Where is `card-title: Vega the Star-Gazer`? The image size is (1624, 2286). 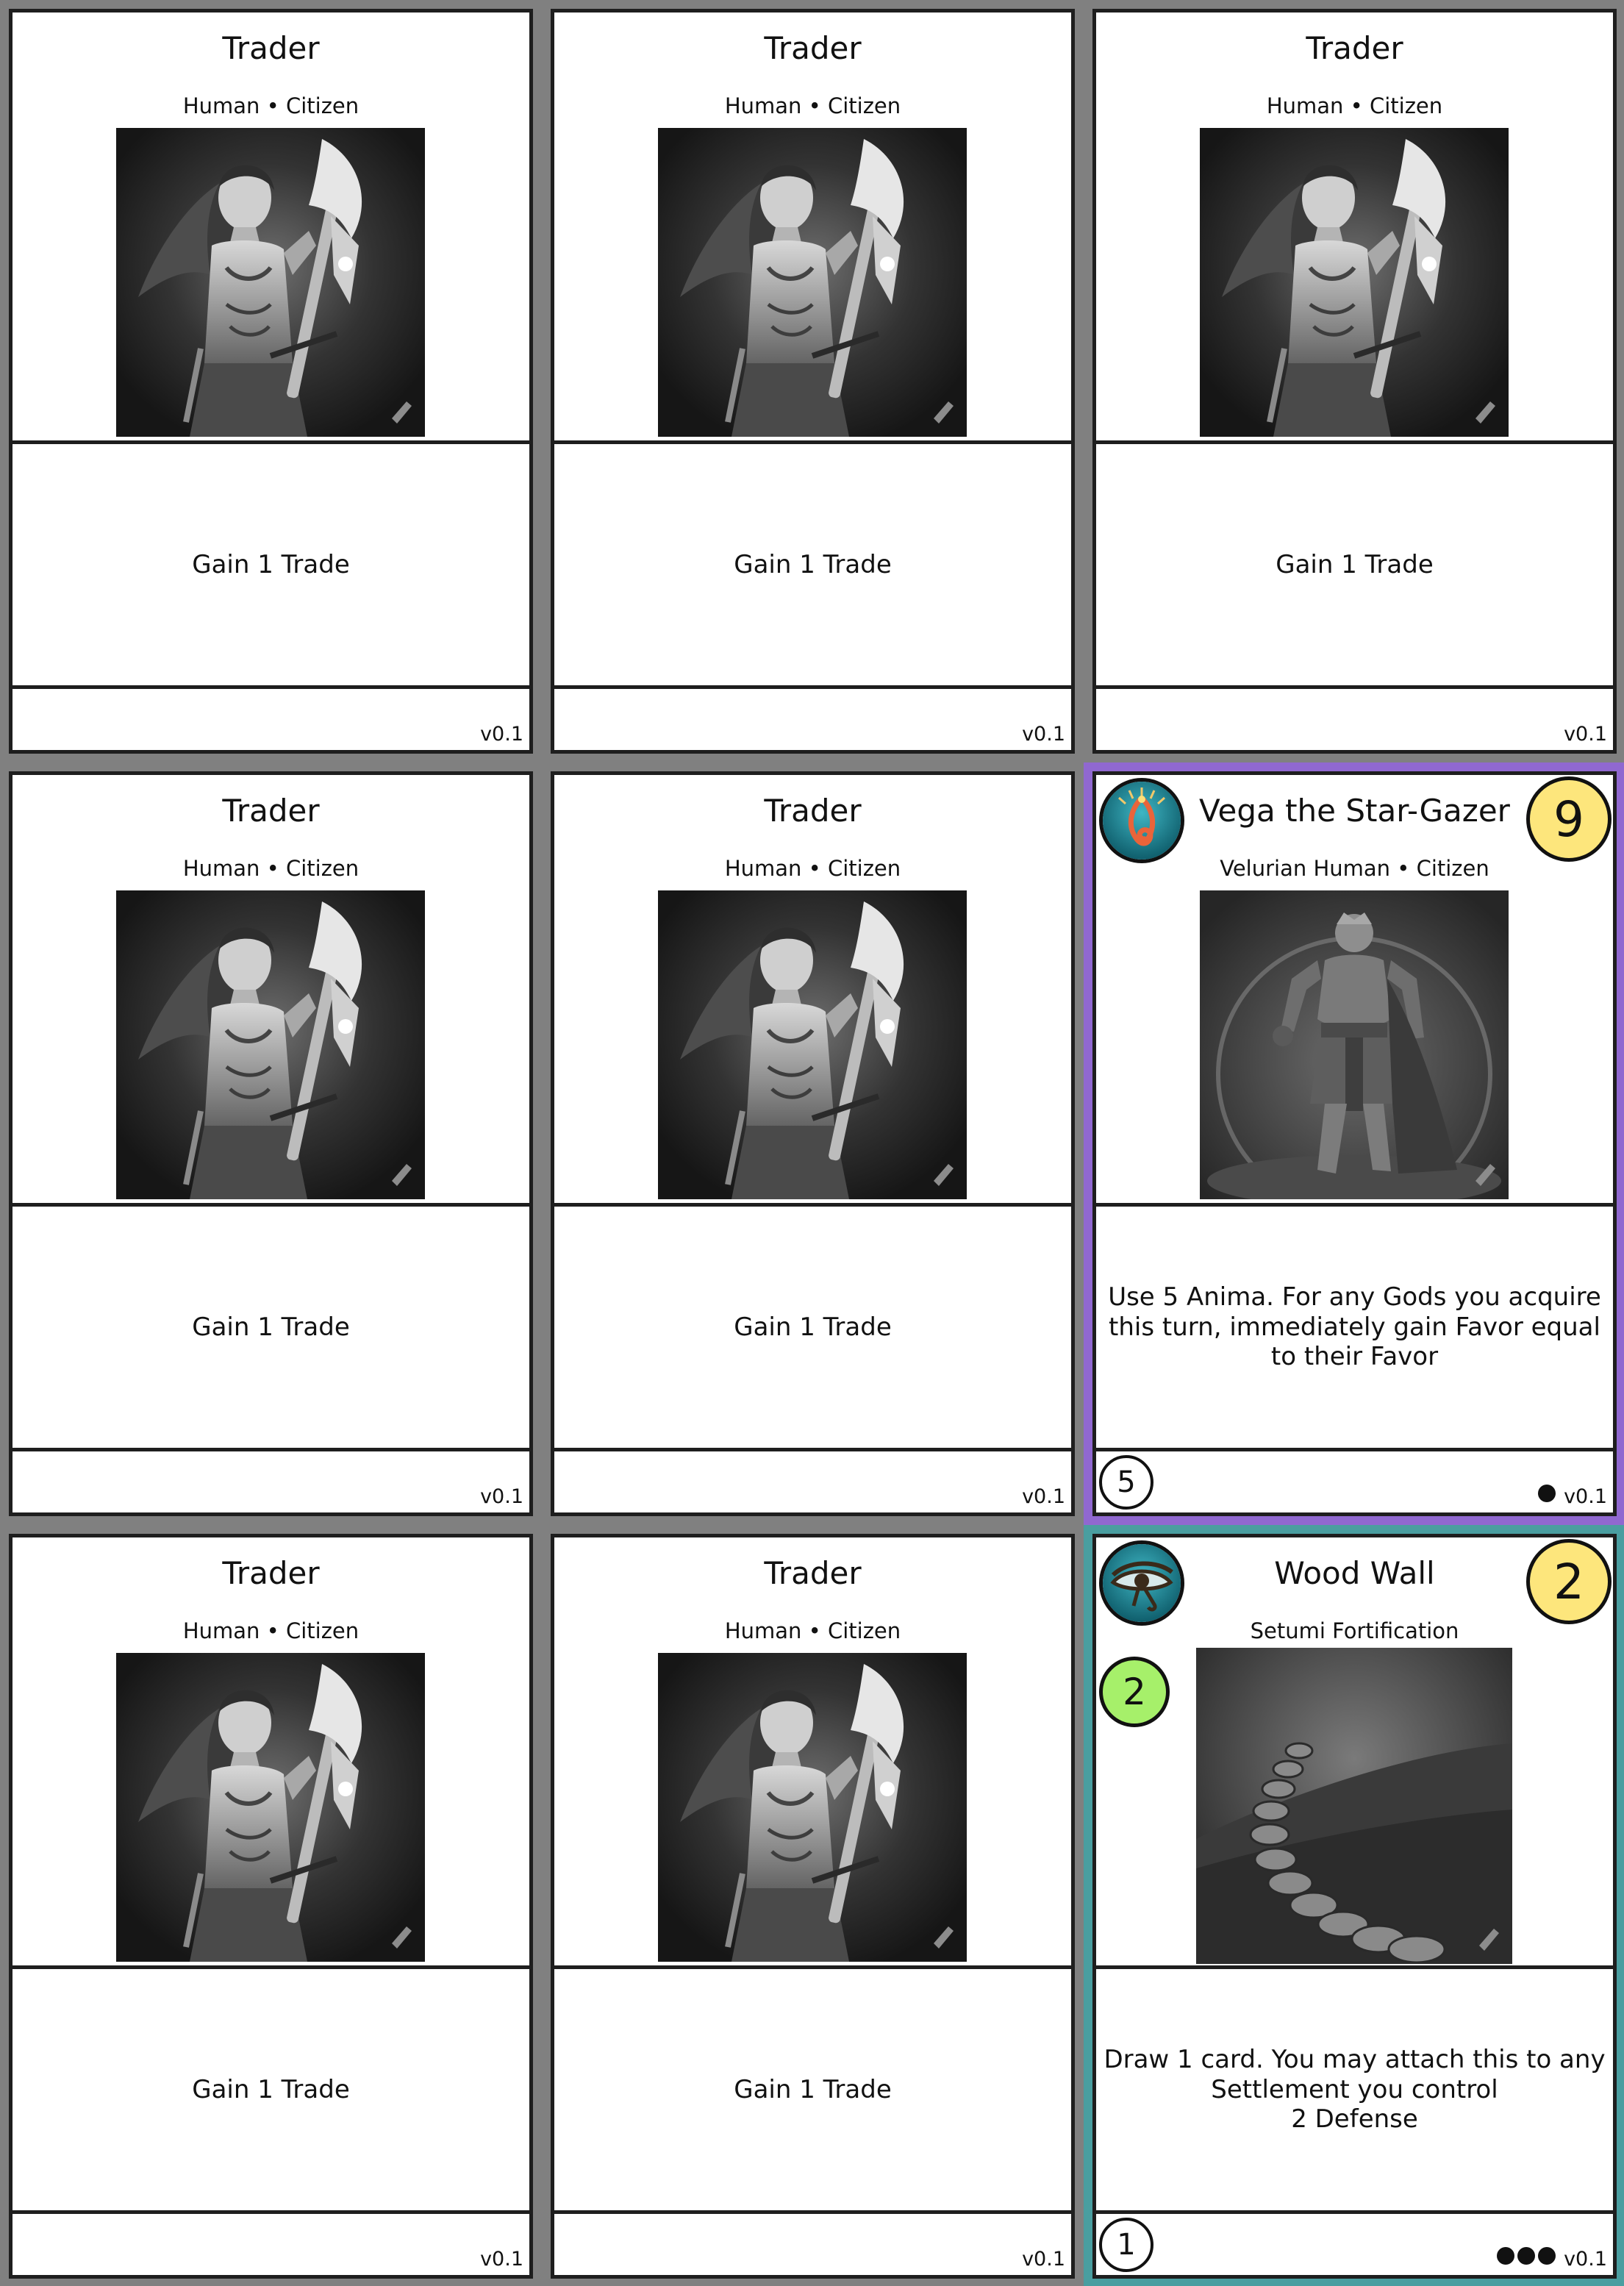
card-title: Vega the Star-Gazer is located at coordinates (1354, 811).